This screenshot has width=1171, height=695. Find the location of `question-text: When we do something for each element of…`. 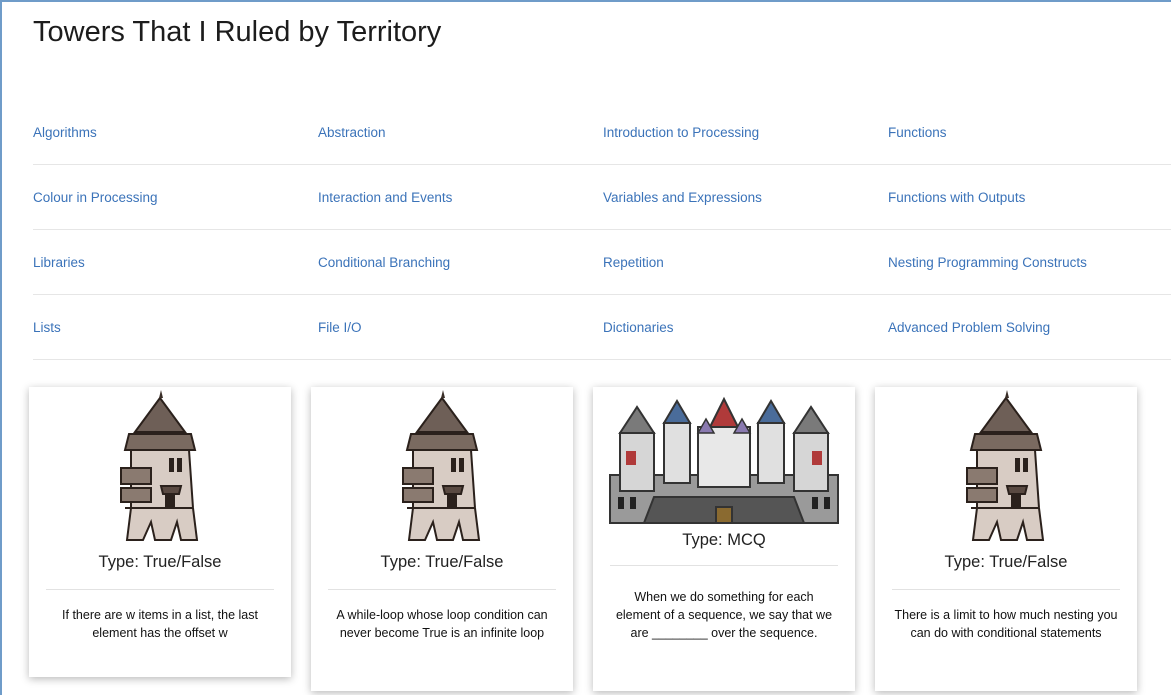

question-text: When we do something for each element of… is located at coordinates (724, 615).